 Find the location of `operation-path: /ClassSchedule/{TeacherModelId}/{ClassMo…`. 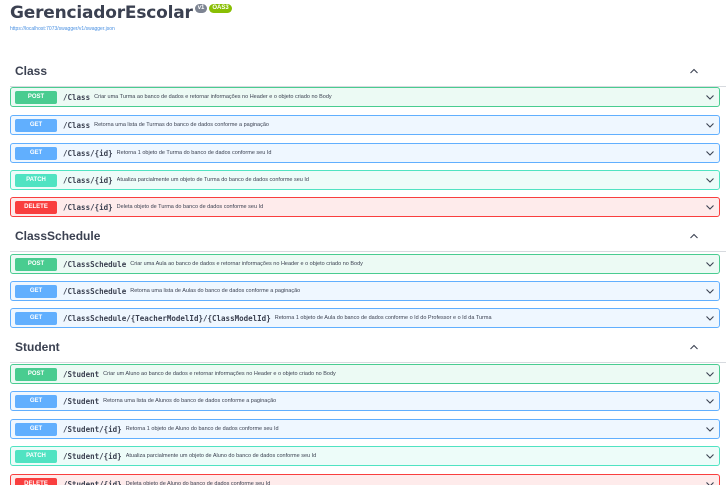

operation-path: /ClassSchedule/{TeacherModelId}/{ClassMo… is located at coordinates (167, 318).